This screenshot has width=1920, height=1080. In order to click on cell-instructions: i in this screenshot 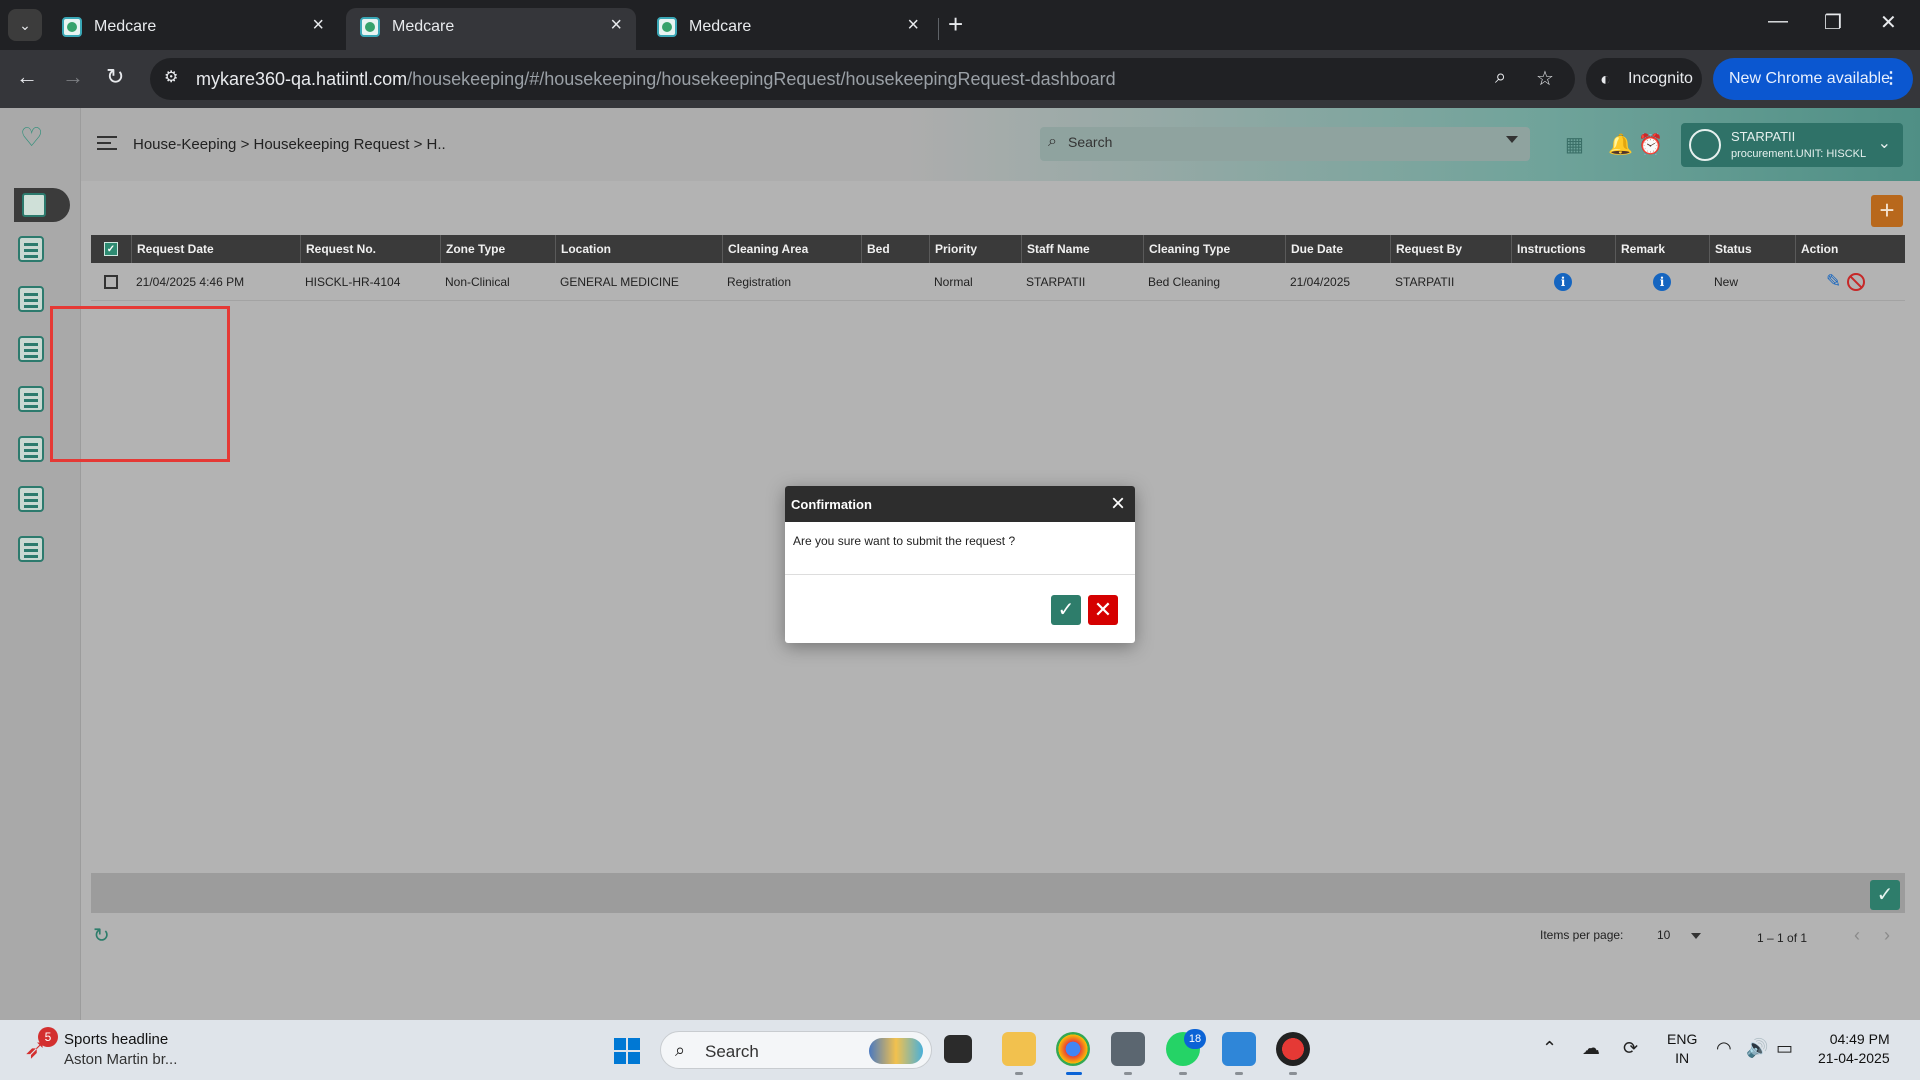, I will do `click(1563, 281)`.